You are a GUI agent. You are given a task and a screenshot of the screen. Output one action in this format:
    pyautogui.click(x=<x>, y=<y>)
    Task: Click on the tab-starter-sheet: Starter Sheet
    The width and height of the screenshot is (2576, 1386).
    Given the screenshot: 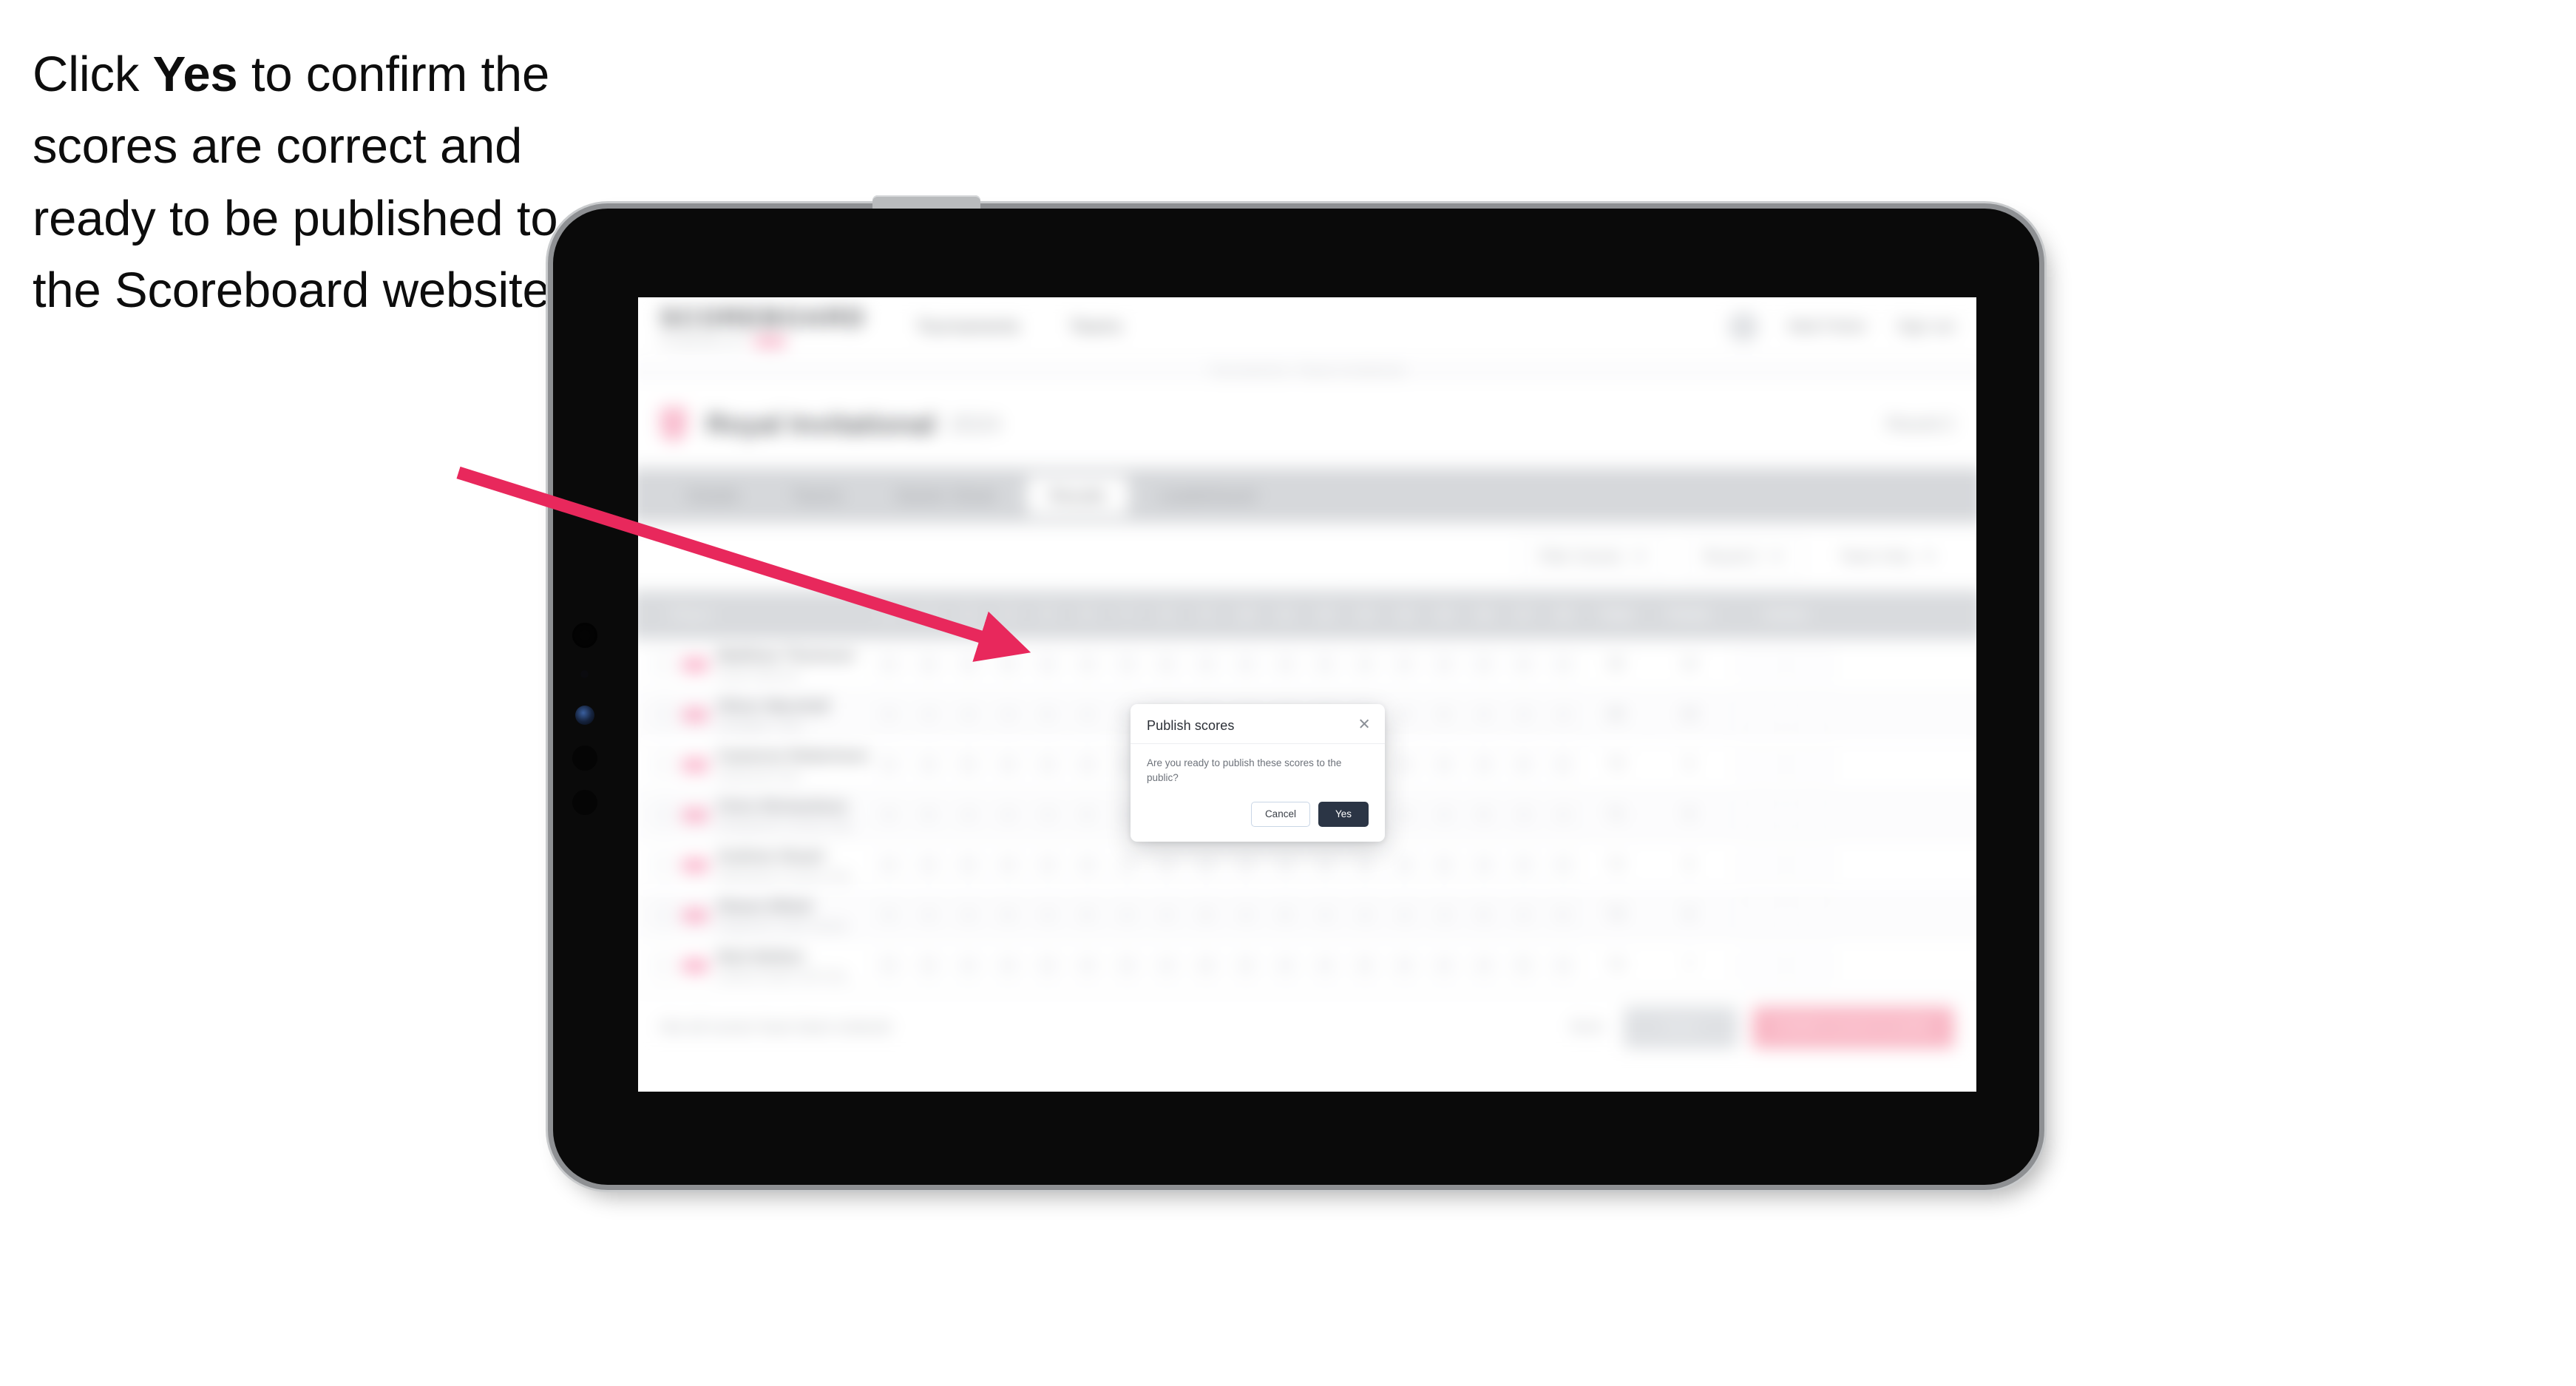 What is the action you would take?
    pyautogui.click(x=945, y=495)
    